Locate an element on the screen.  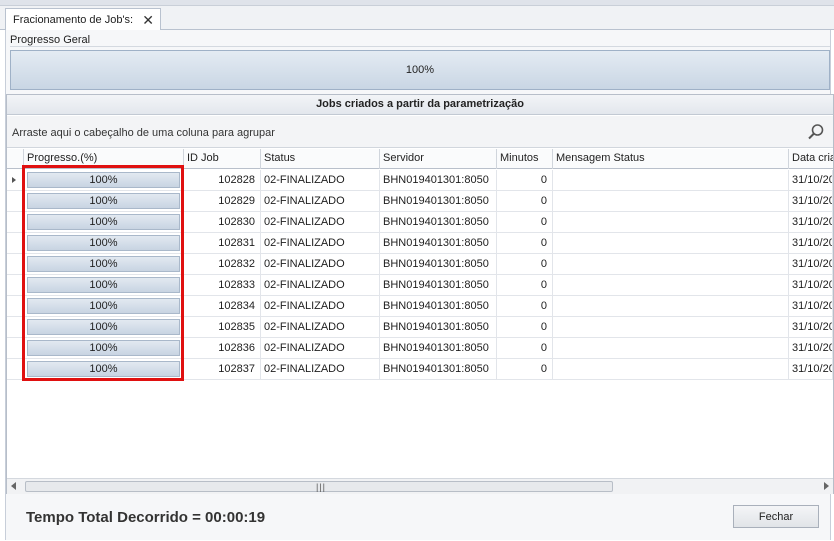
grid-title: Jobs criados a partir da parametrização is located at coordinates (420, 105).